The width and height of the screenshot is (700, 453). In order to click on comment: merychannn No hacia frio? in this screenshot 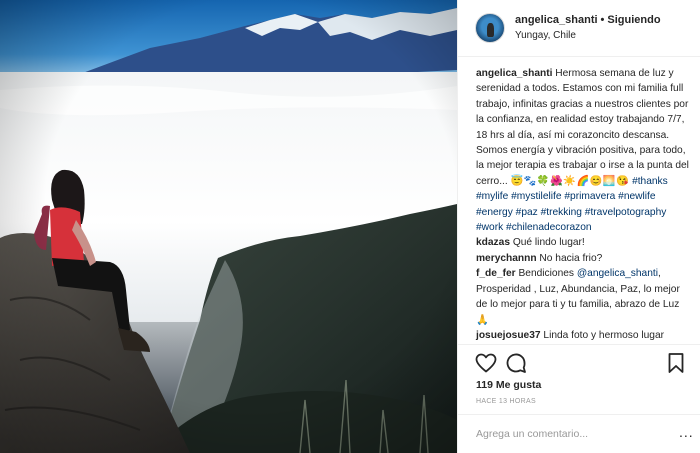, I will do `click(585, 258)`.